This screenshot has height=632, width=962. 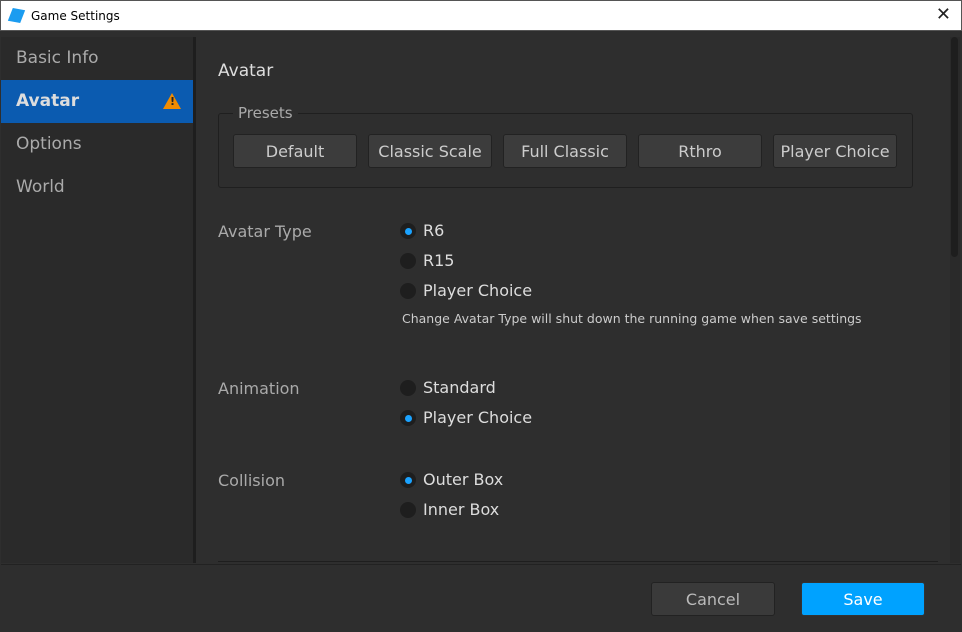 I want to click on radio-inner-box: Inner Box, so click(x=449, y=509).